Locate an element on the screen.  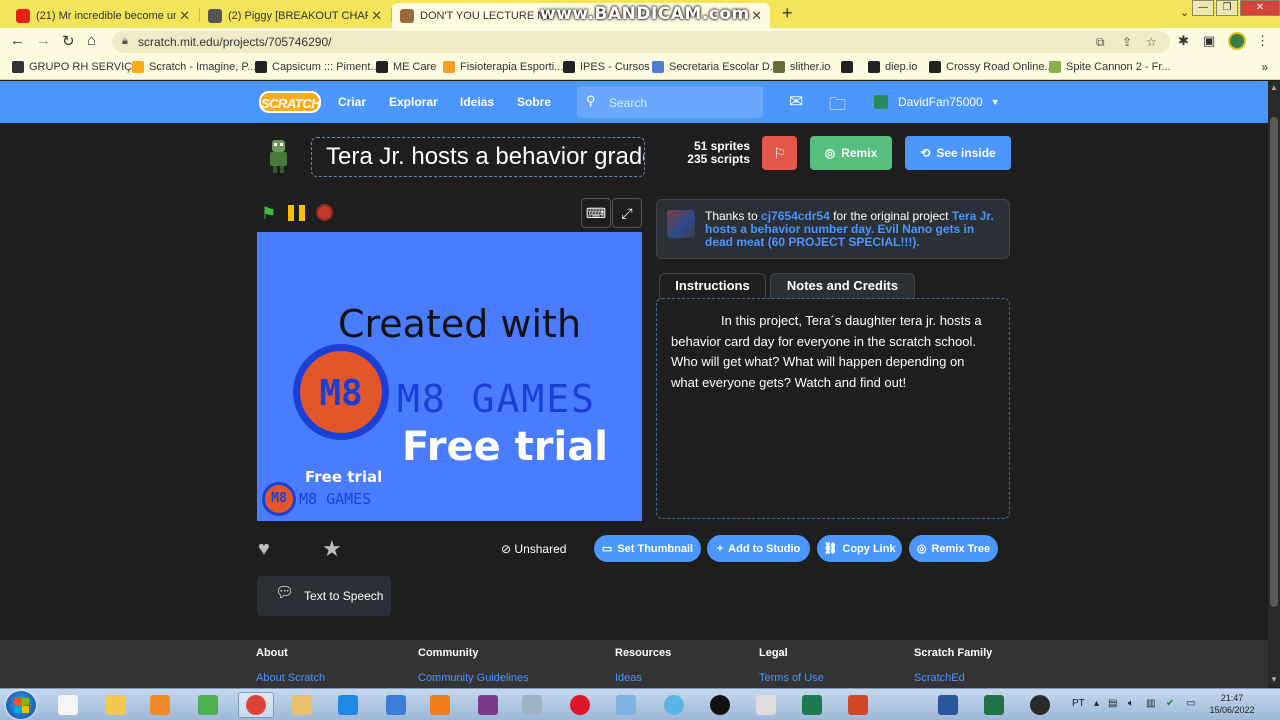
display-icon: ▭ is located at coordinates (1190, 703).